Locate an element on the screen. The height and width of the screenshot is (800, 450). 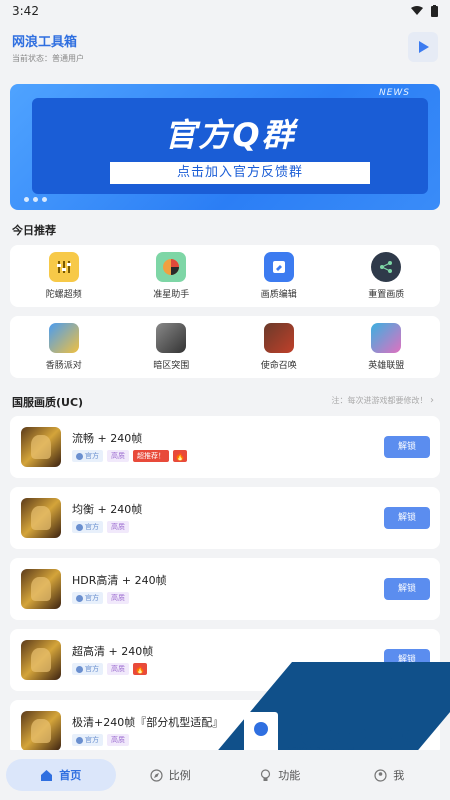
status-bar: 3:42 is located at coordinates (225, 11).